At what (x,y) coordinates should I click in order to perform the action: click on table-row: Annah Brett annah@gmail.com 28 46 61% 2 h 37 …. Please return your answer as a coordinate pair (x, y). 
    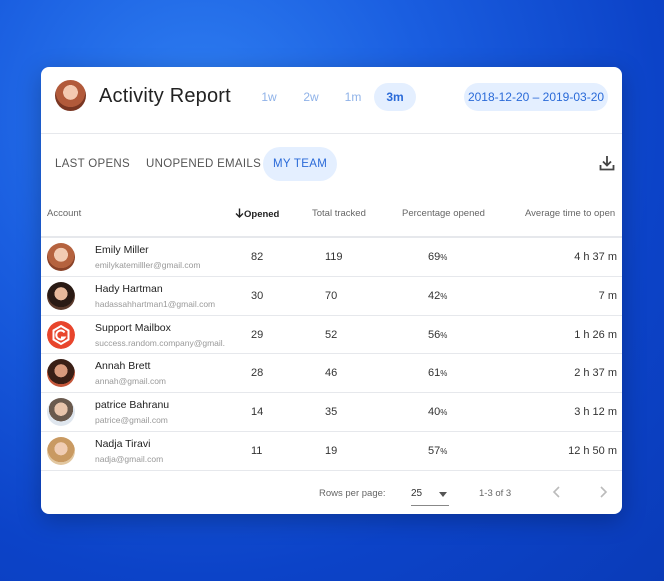
    Looking at the image, I should click on (331, 374).